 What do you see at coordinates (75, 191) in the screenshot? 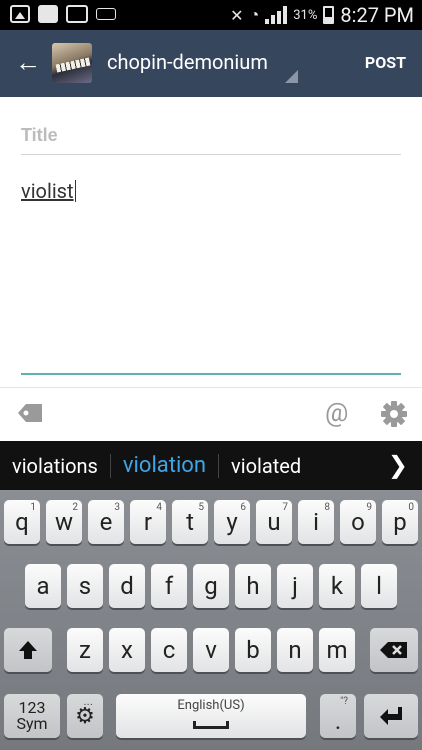
I see `text-cursor` at bounding box center [75, 191].